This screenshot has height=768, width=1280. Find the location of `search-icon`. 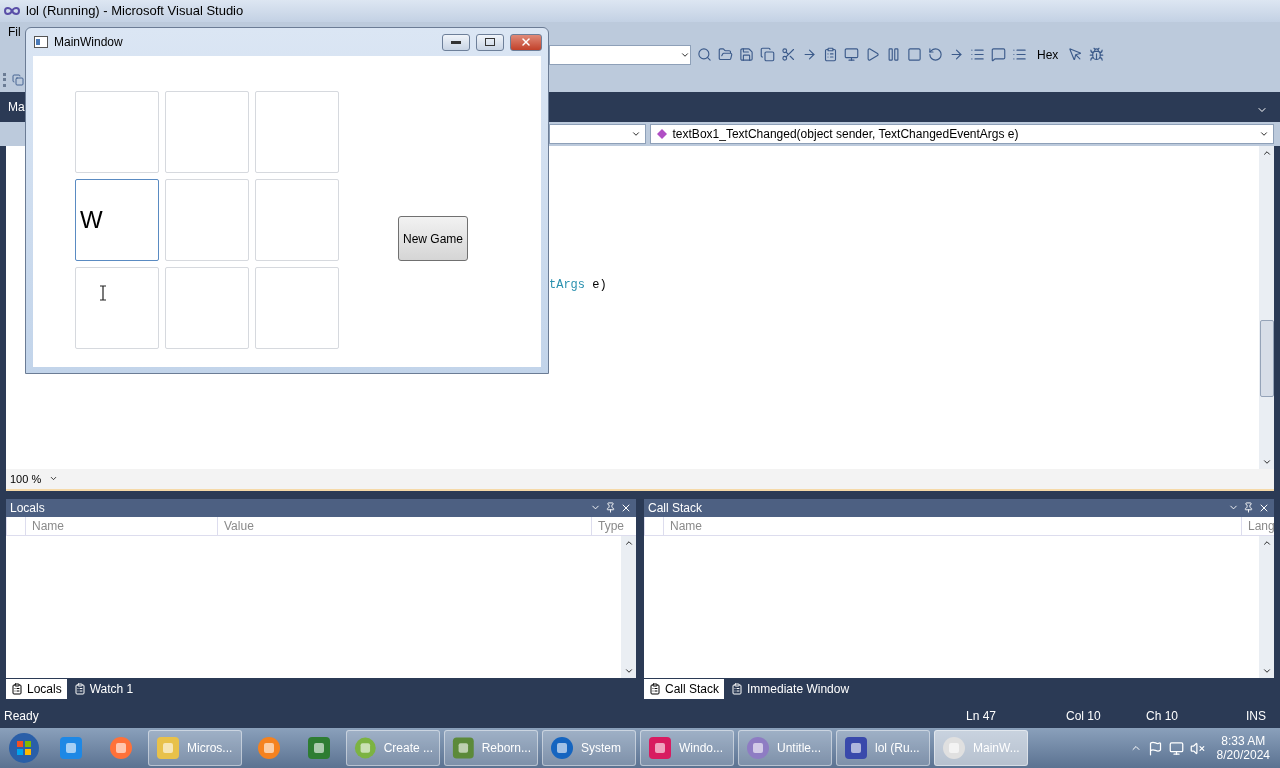

search-icon is located at coordinates (704, 55).